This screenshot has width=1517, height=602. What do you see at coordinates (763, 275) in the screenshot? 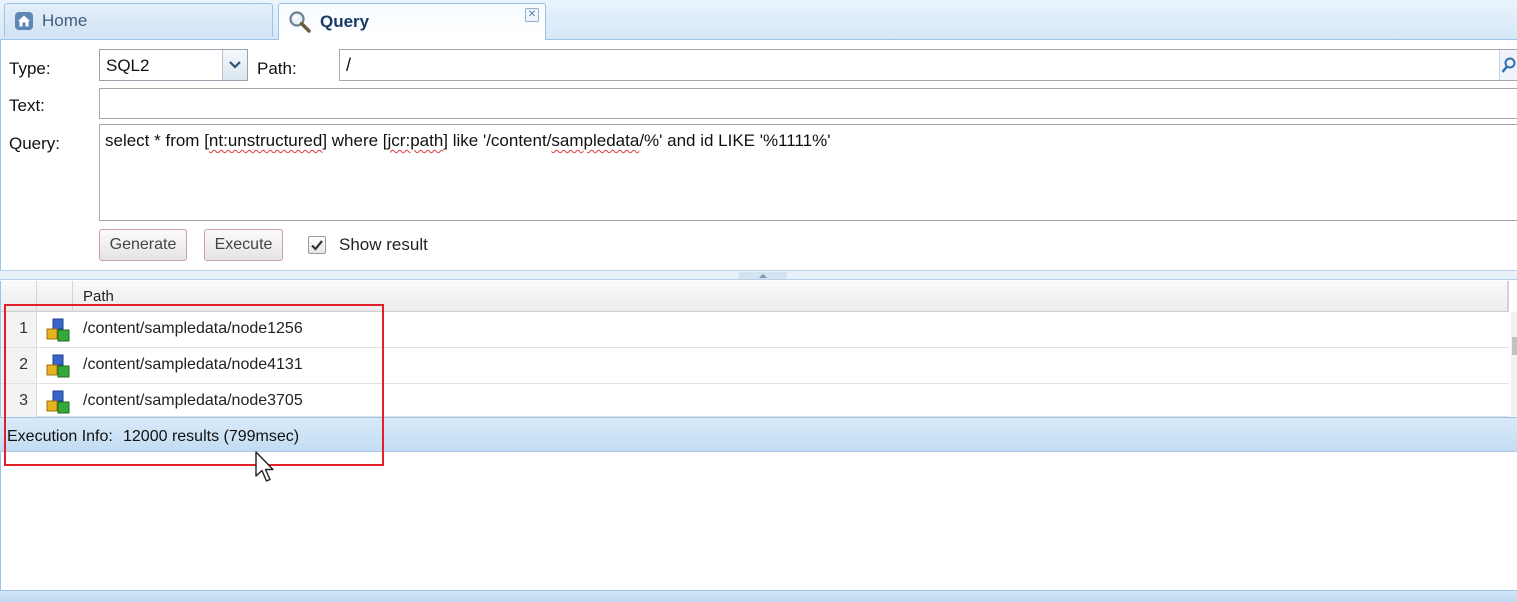
I see `collapse-arrow-icon` at bounding box center [763, 275].